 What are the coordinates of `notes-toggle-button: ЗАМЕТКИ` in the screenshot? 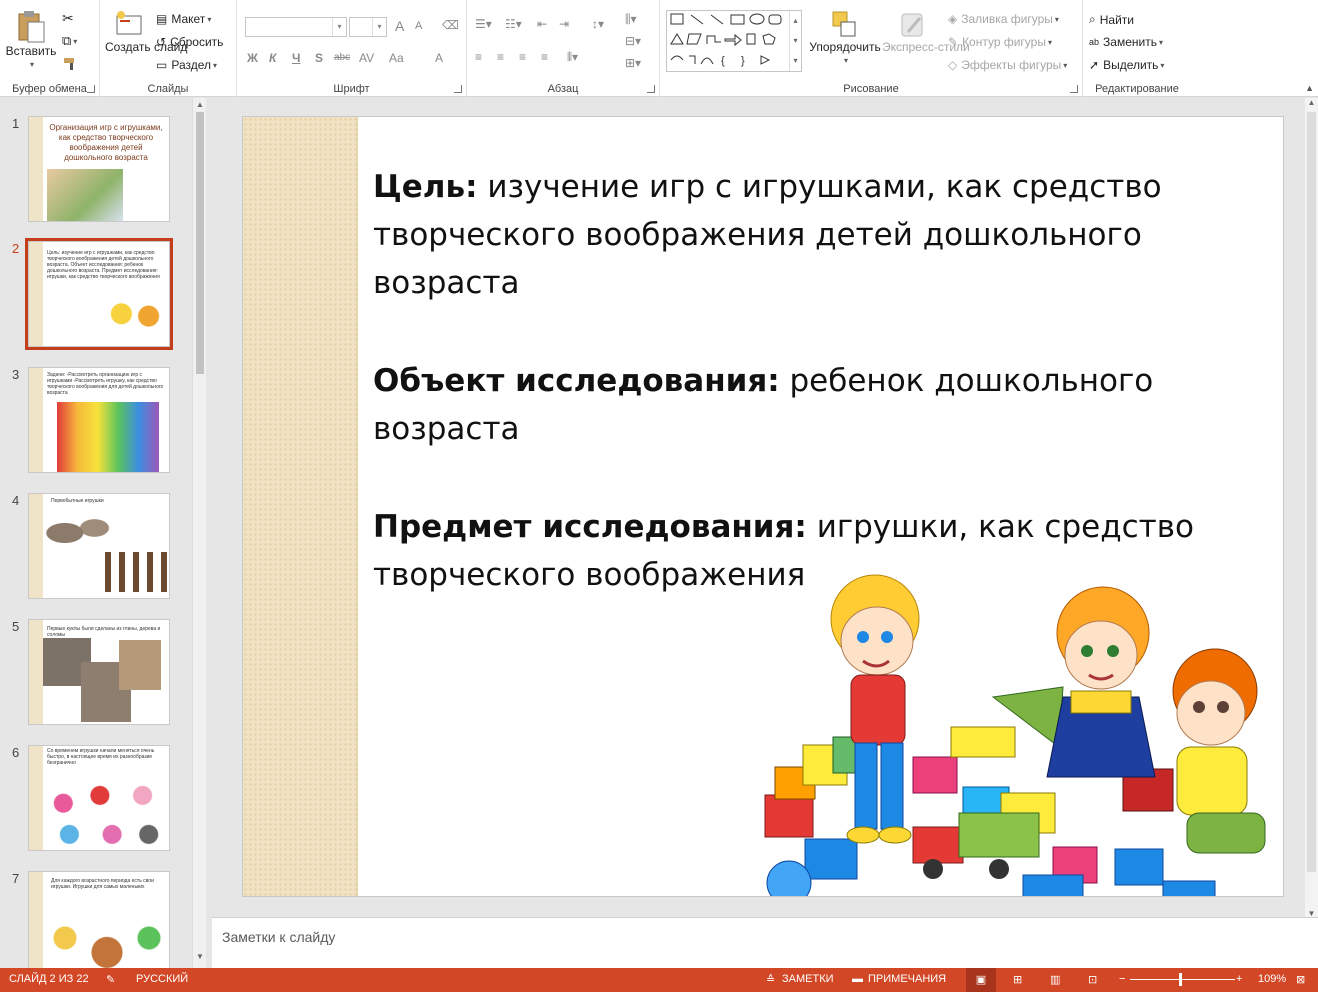 It's located at (808, 979).